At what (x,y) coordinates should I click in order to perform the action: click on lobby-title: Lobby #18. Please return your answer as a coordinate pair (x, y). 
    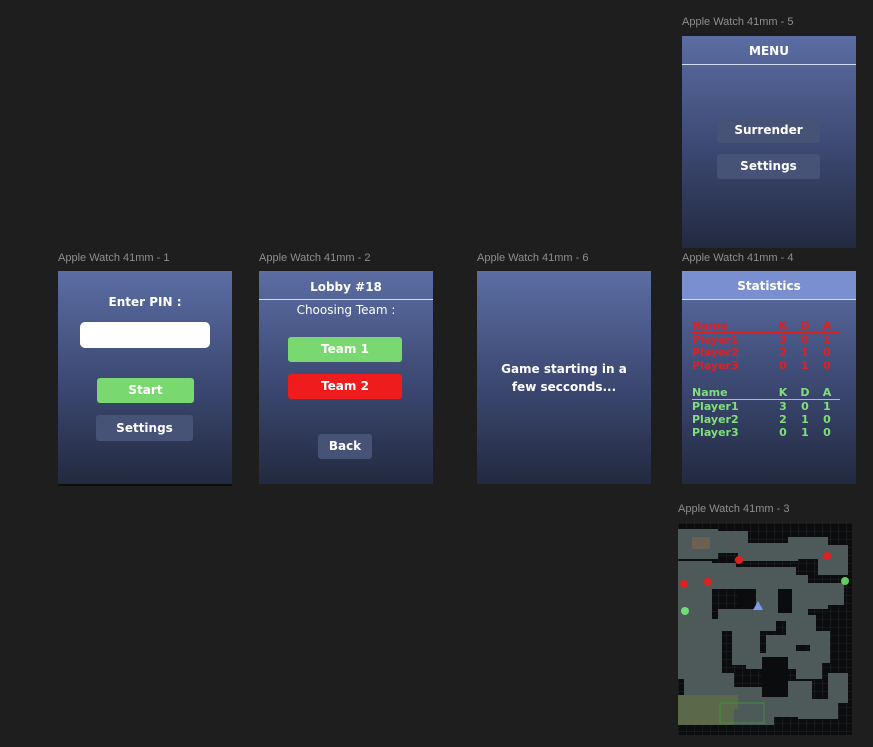
    Looking at the image, I should click on (346, 287).